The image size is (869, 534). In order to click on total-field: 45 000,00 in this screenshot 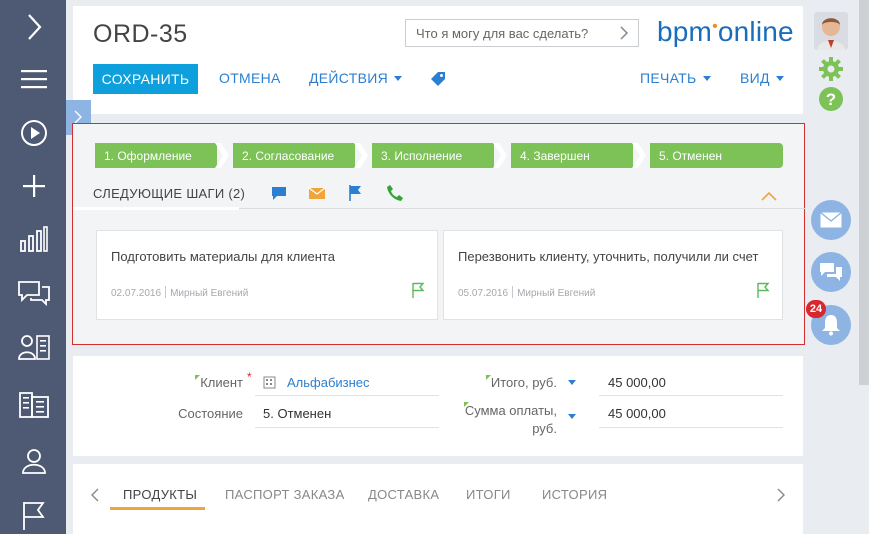, I will do `click(637, 382)`.